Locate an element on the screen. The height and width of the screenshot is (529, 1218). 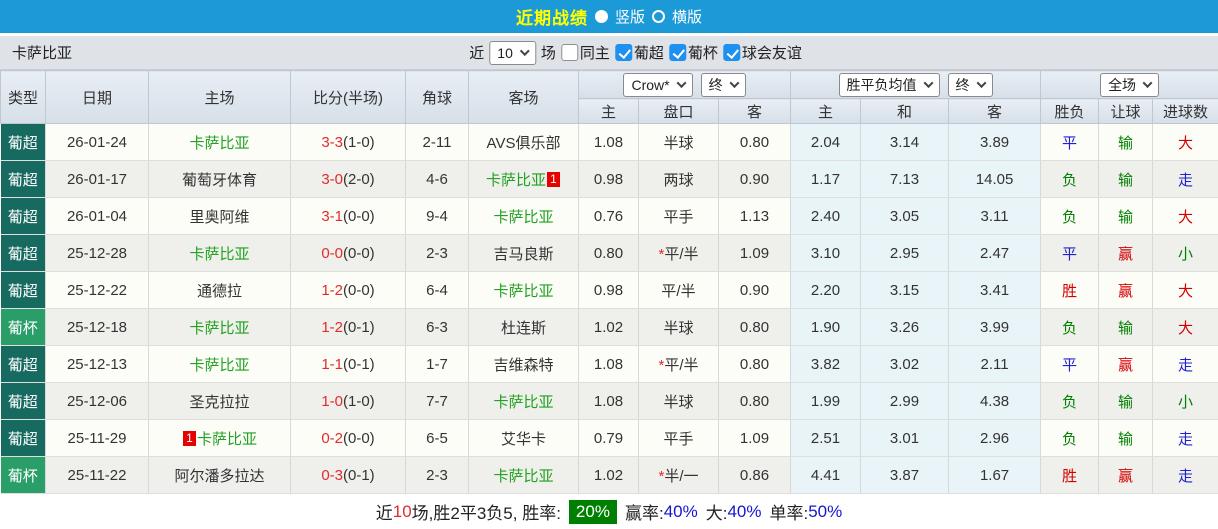
summary-near-label: 近 is located at coordinates (384, 511).